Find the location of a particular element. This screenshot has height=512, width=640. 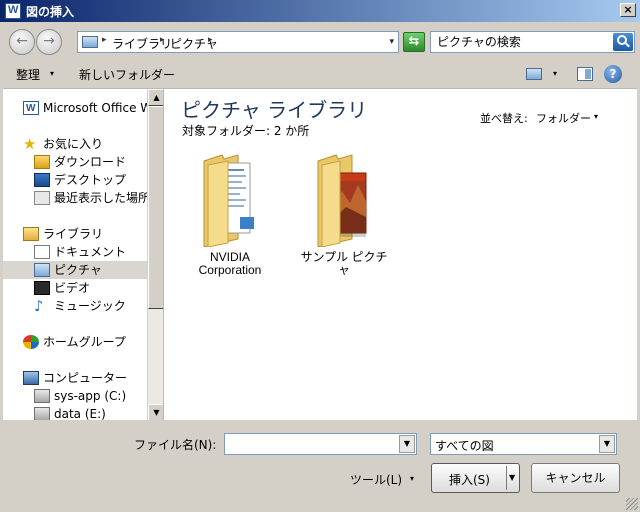

cancel-button: キャンセル is located at coordinates (575, 478).